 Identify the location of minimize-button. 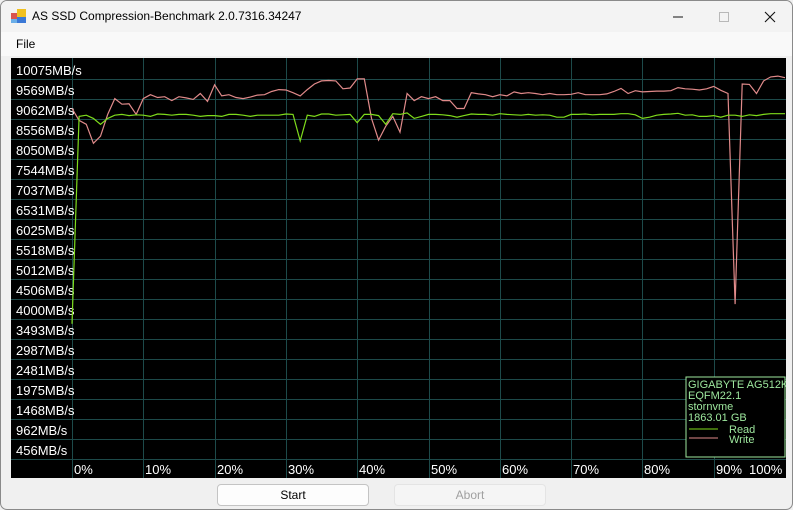
(678, 16).